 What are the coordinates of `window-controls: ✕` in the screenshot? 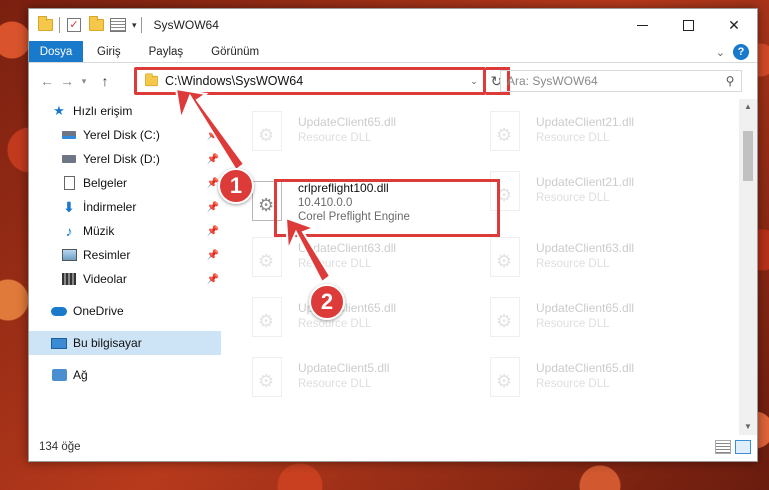 It's located at (688, 25).